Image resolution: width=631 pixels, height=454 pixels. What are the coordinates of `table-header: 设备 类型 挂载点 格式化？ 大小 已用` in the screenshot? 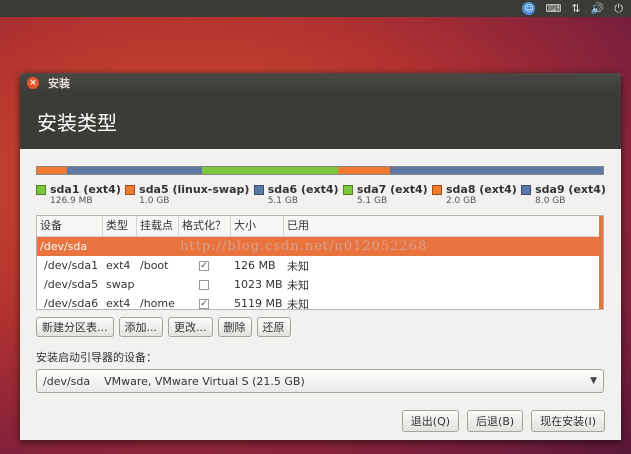 It's located at (320, 226).